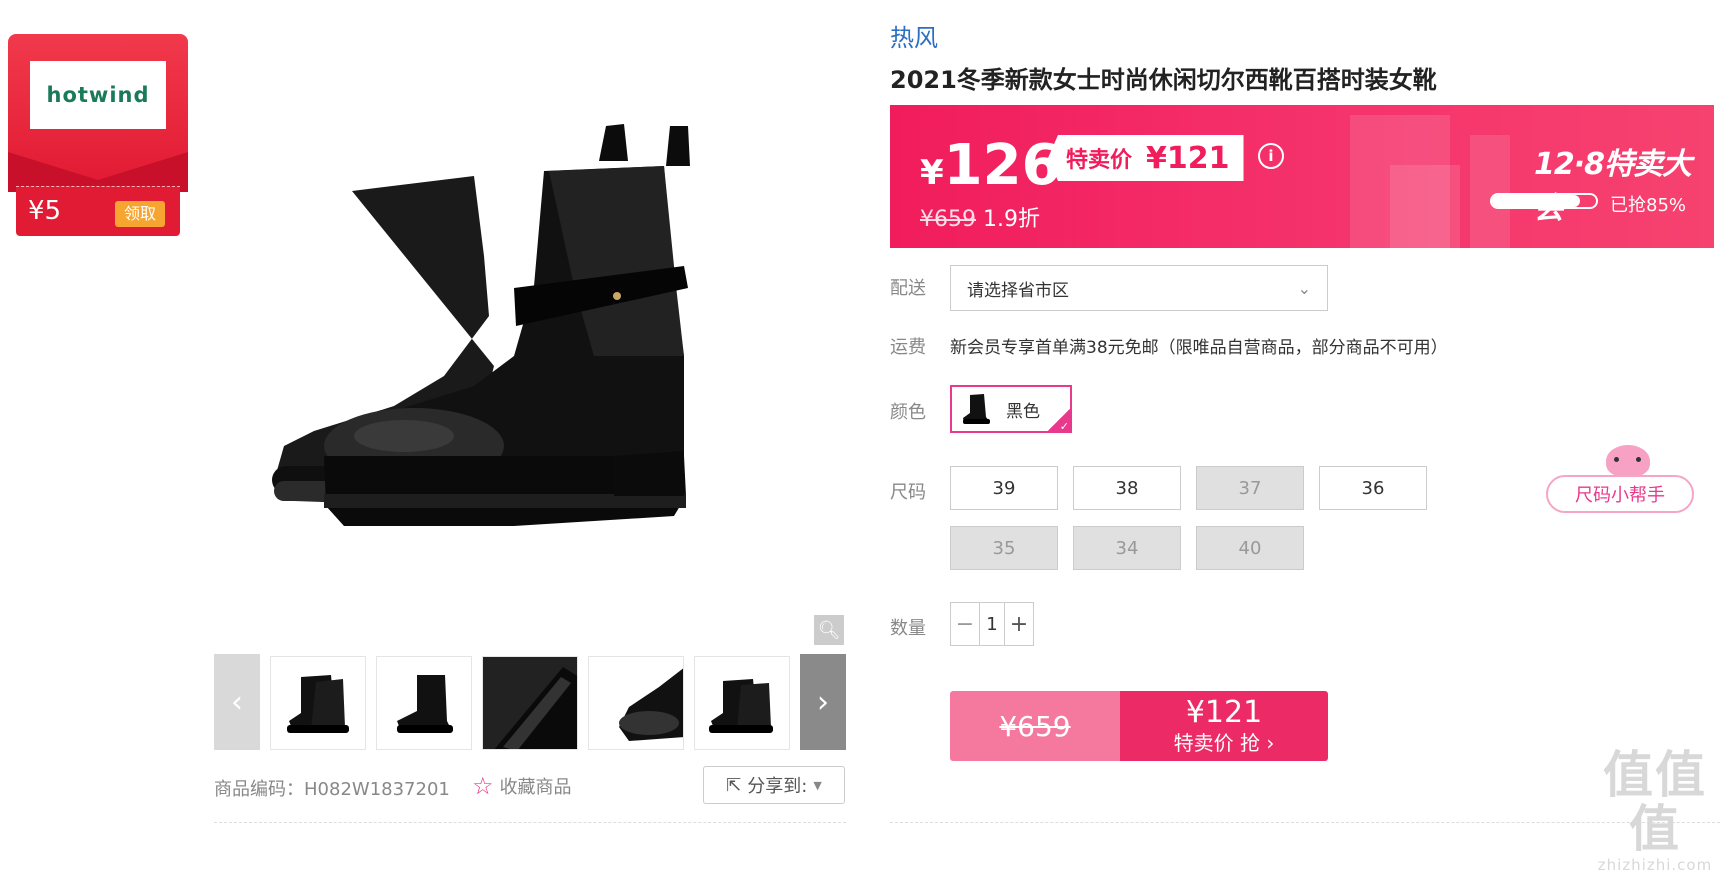  What do you see at coordinates (976, 409) in the screenshot?
I see `color-swatch-boot` at bounding box center [976, 409].